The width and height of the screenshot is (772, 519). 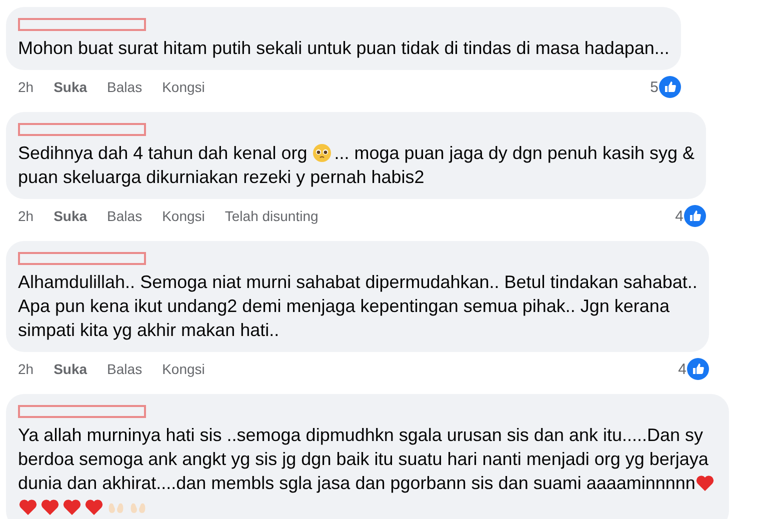 I want to click on comment-text: berdoa semoga ank angkt yg sis jg dgn baik itu suatu hari nanti menjadi org yg berjaya, so click(x=363, y=459).